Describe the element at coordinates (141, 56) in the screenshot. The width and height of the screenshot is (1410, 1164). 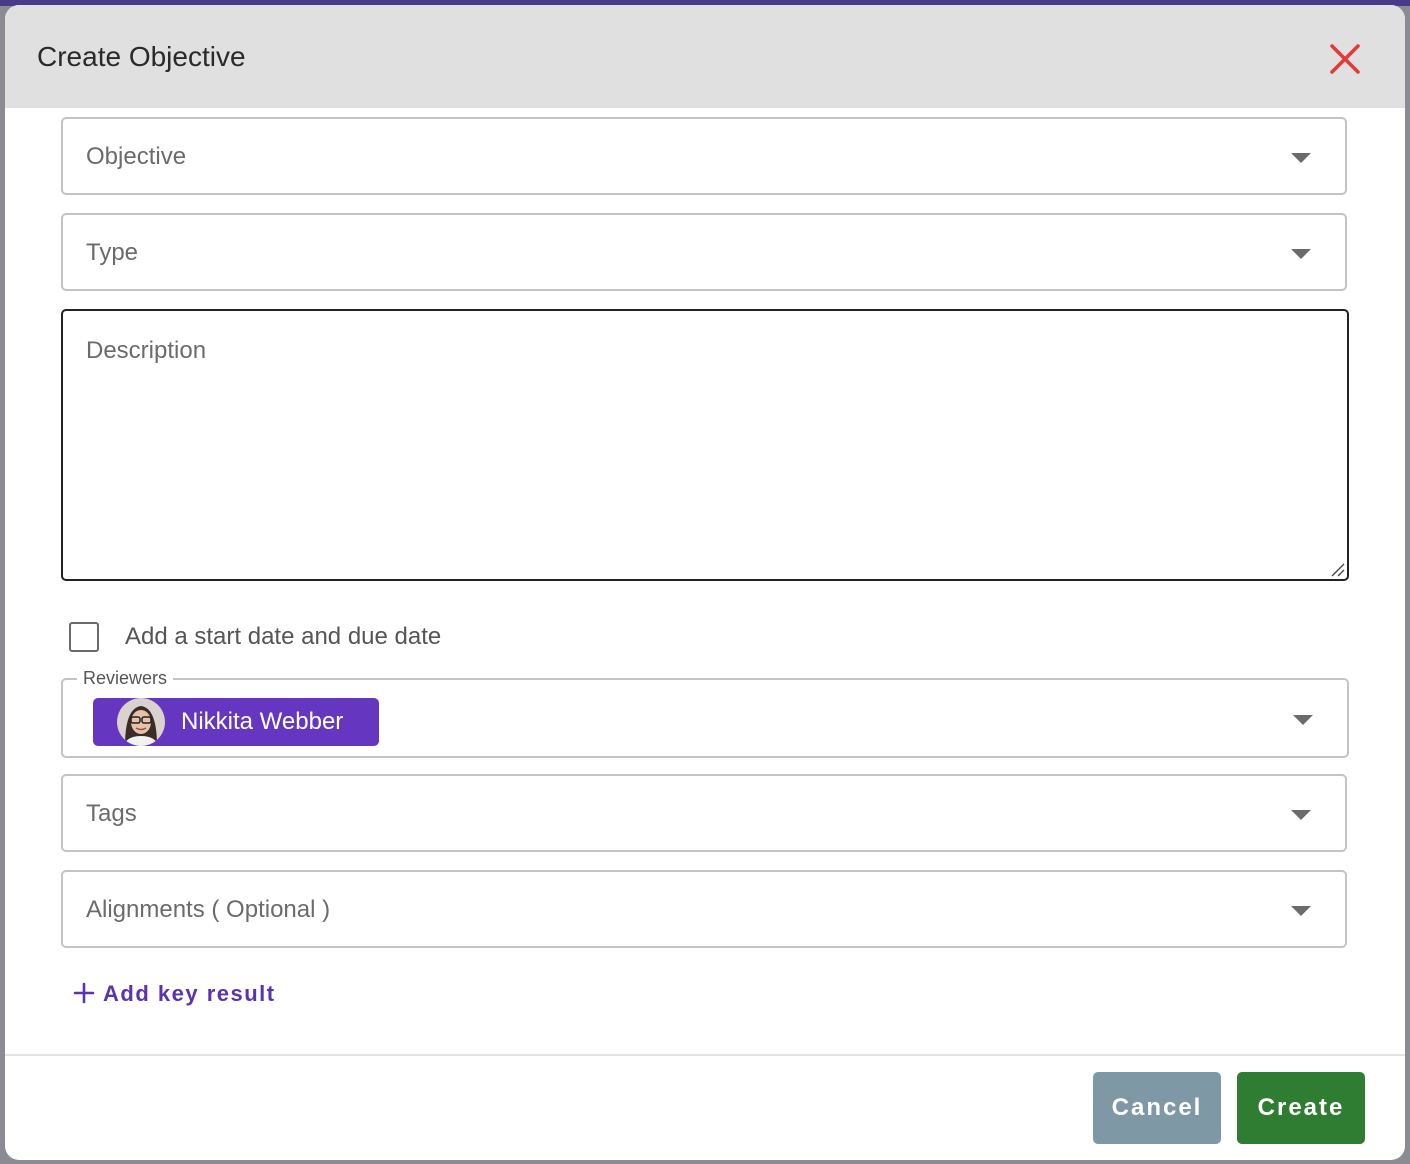
I see `dialog-title: Create Objective` at that location.